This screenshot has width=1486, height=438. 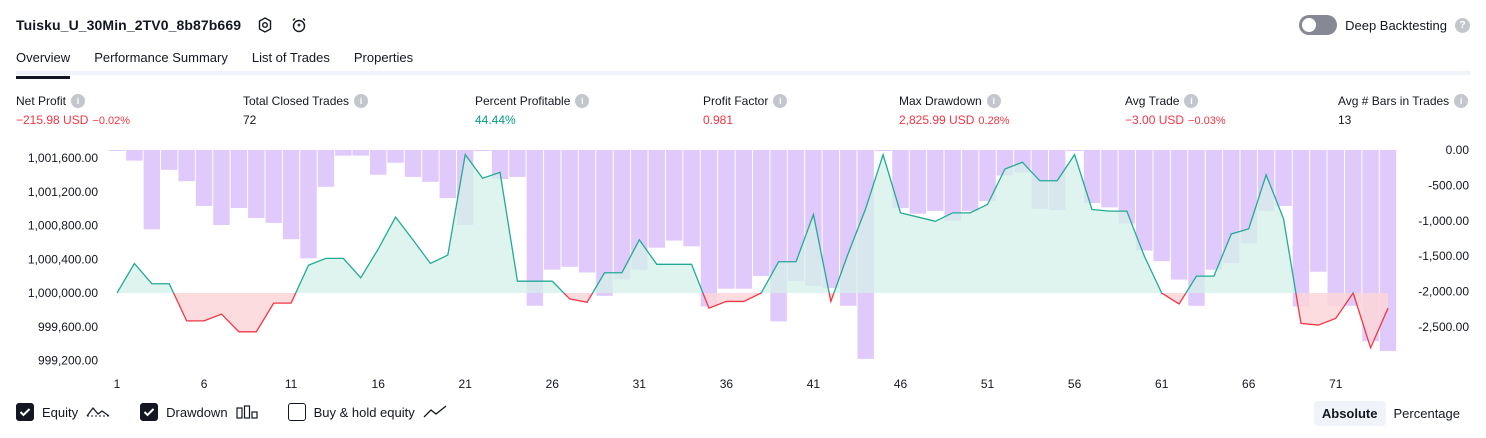 I want to click on equity-line-icon, so click(x=98, y=412).